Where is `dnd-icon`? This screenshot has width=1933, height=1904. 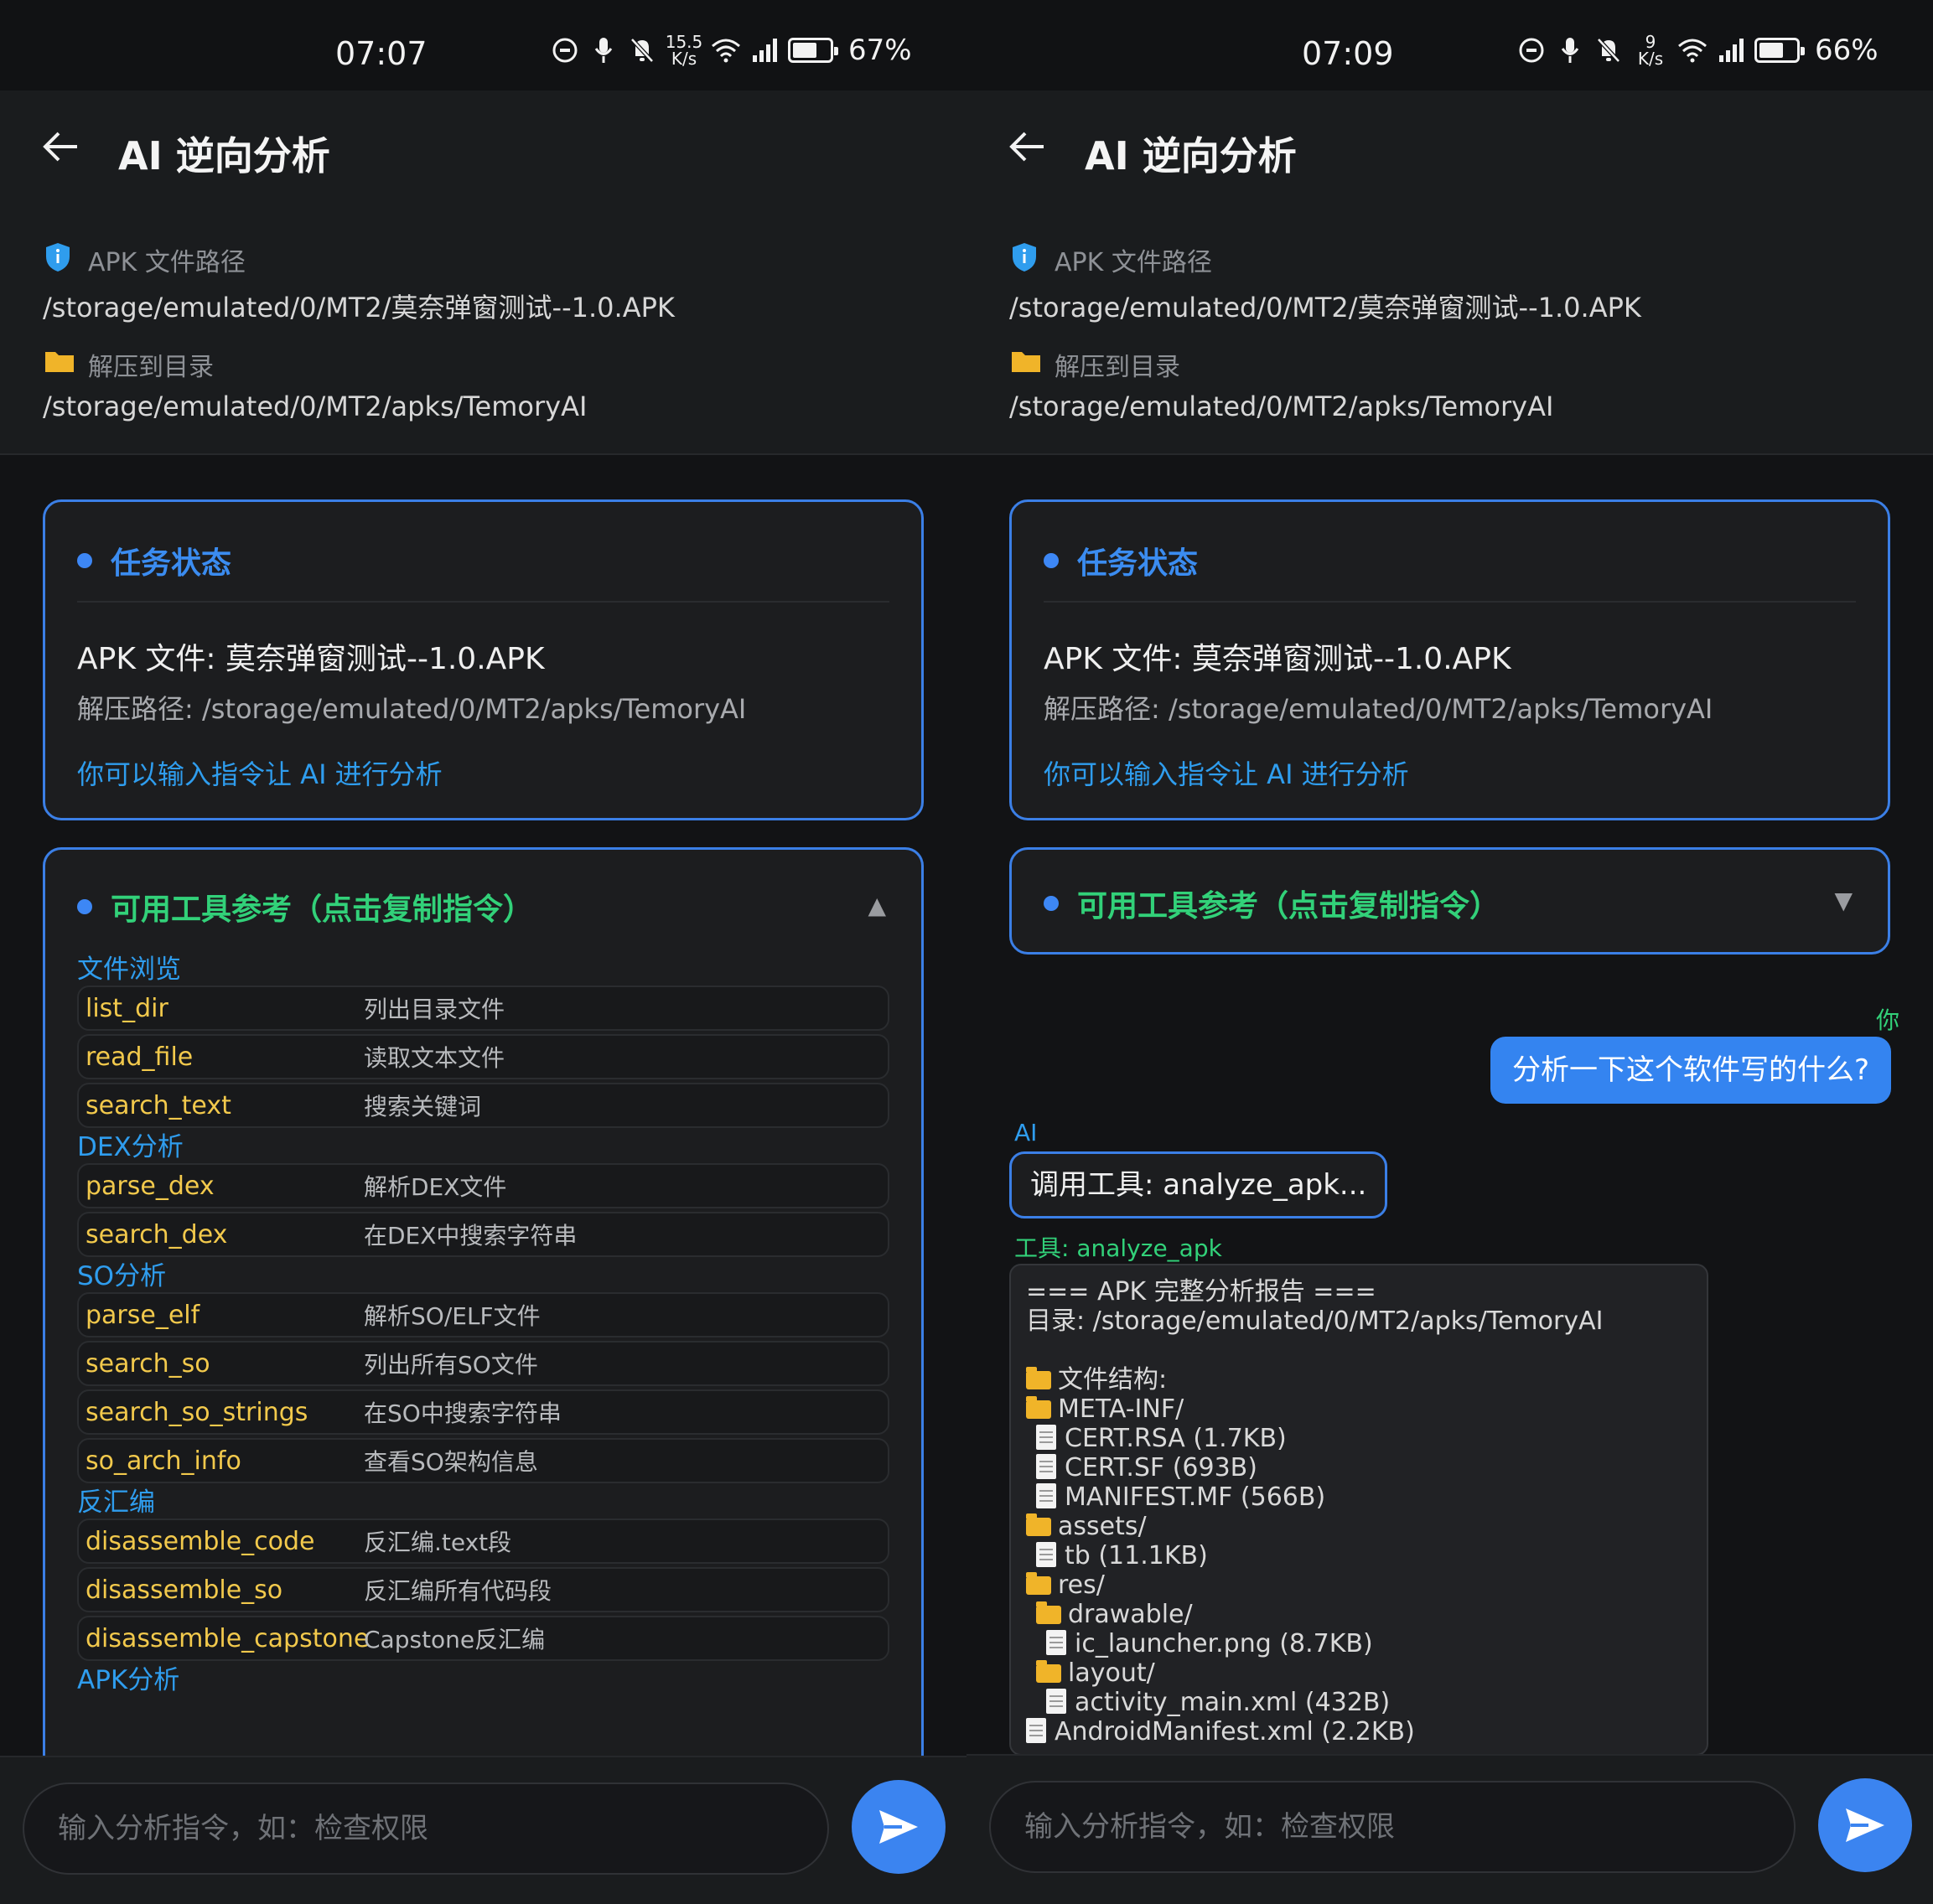 dnd-icon is located at coordinates (1531, 50).